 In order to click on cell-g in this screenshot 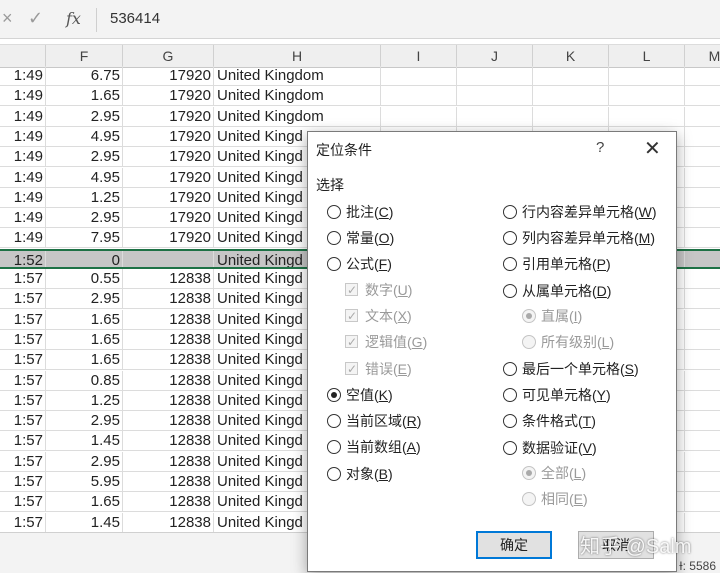, I will do `click(168, 258)`.